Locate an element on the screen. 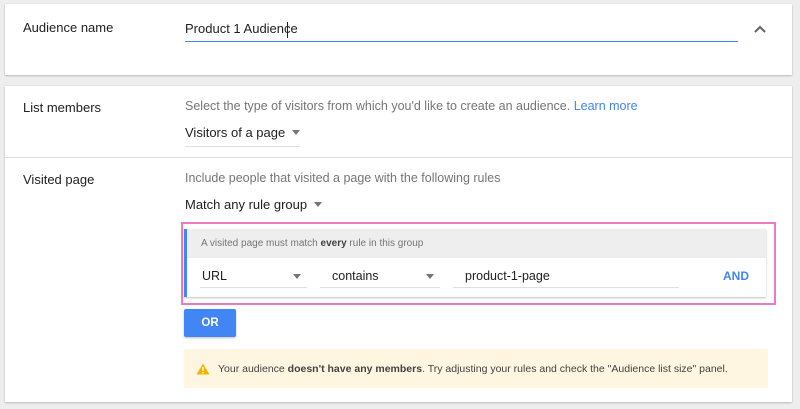 The image size is (800, 409). warning-bold: doesn't have any members is located at coordinates (355, 368).